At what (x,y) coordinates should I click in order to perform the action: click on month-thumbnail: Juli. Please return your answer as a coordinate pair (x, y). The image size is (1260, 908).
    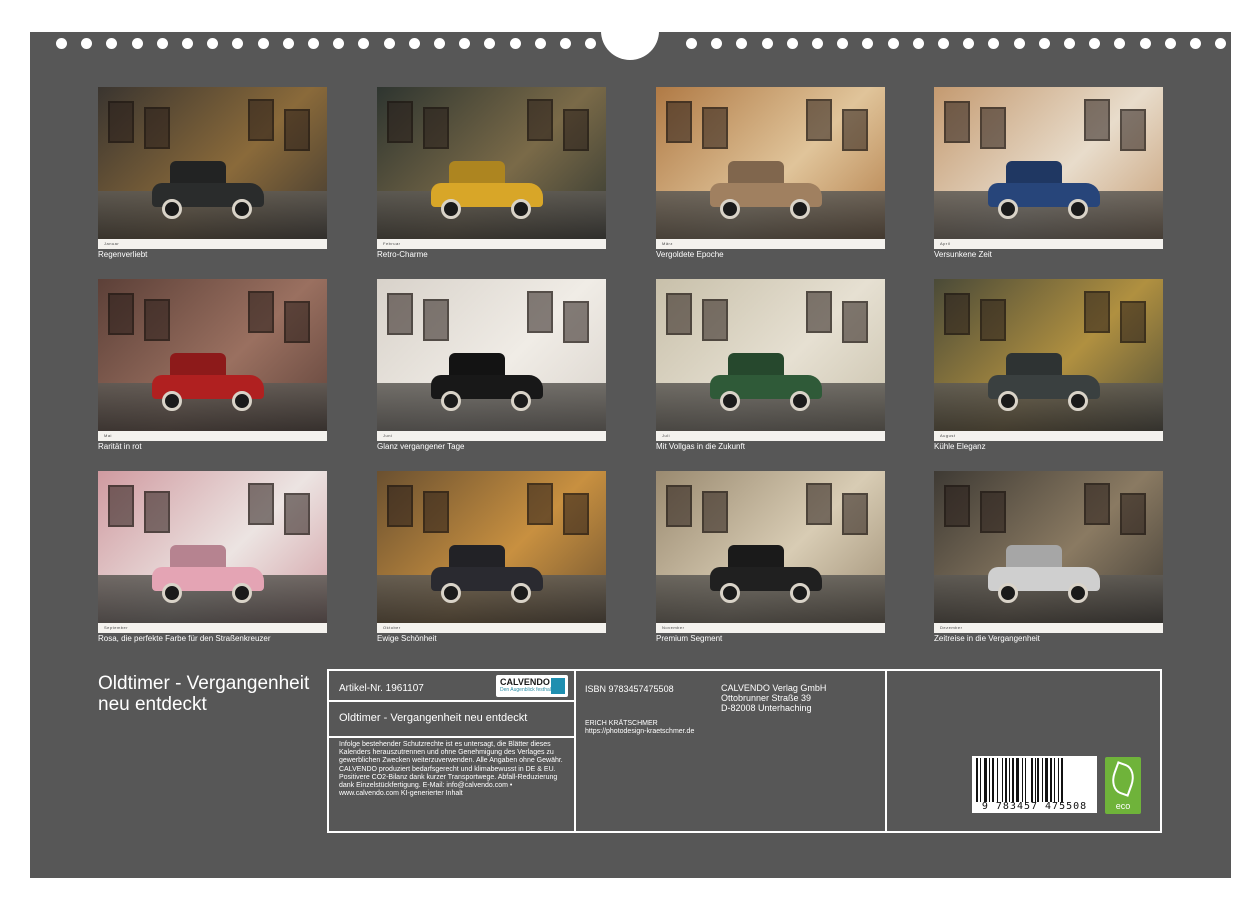
    Looking at the image, I should click on (770, 360).